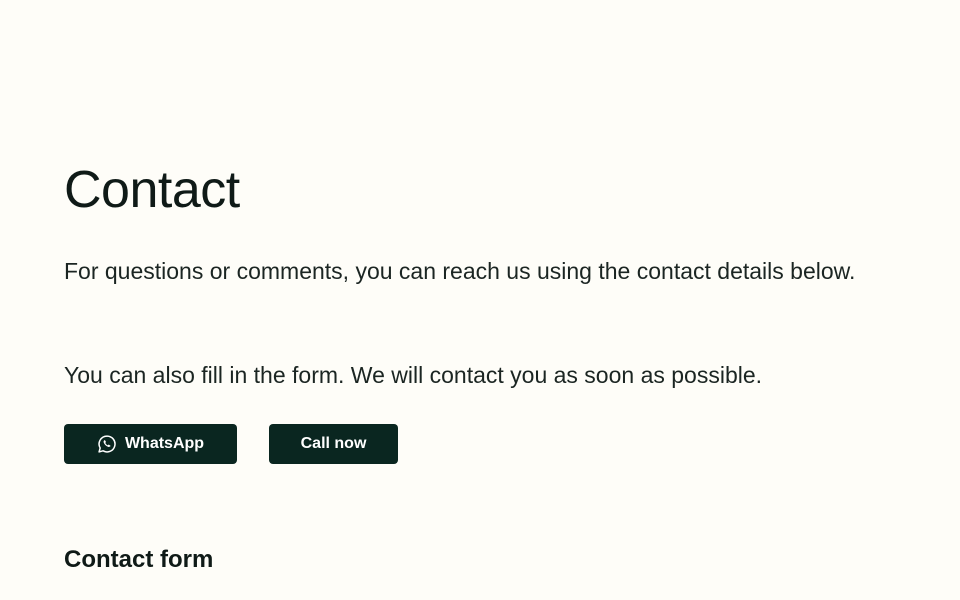 The height and width of the screenshot is (600, 960). I want to click on call-now-button-label: Call now, so click(333, 443).